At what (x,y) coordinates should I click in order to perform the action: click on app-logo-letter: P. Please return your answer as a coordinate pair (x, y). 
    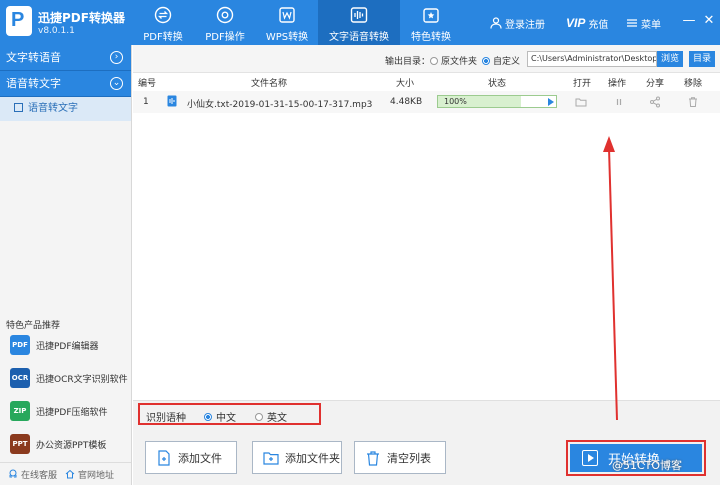
    Looking at the image, I should click on (18, 20).